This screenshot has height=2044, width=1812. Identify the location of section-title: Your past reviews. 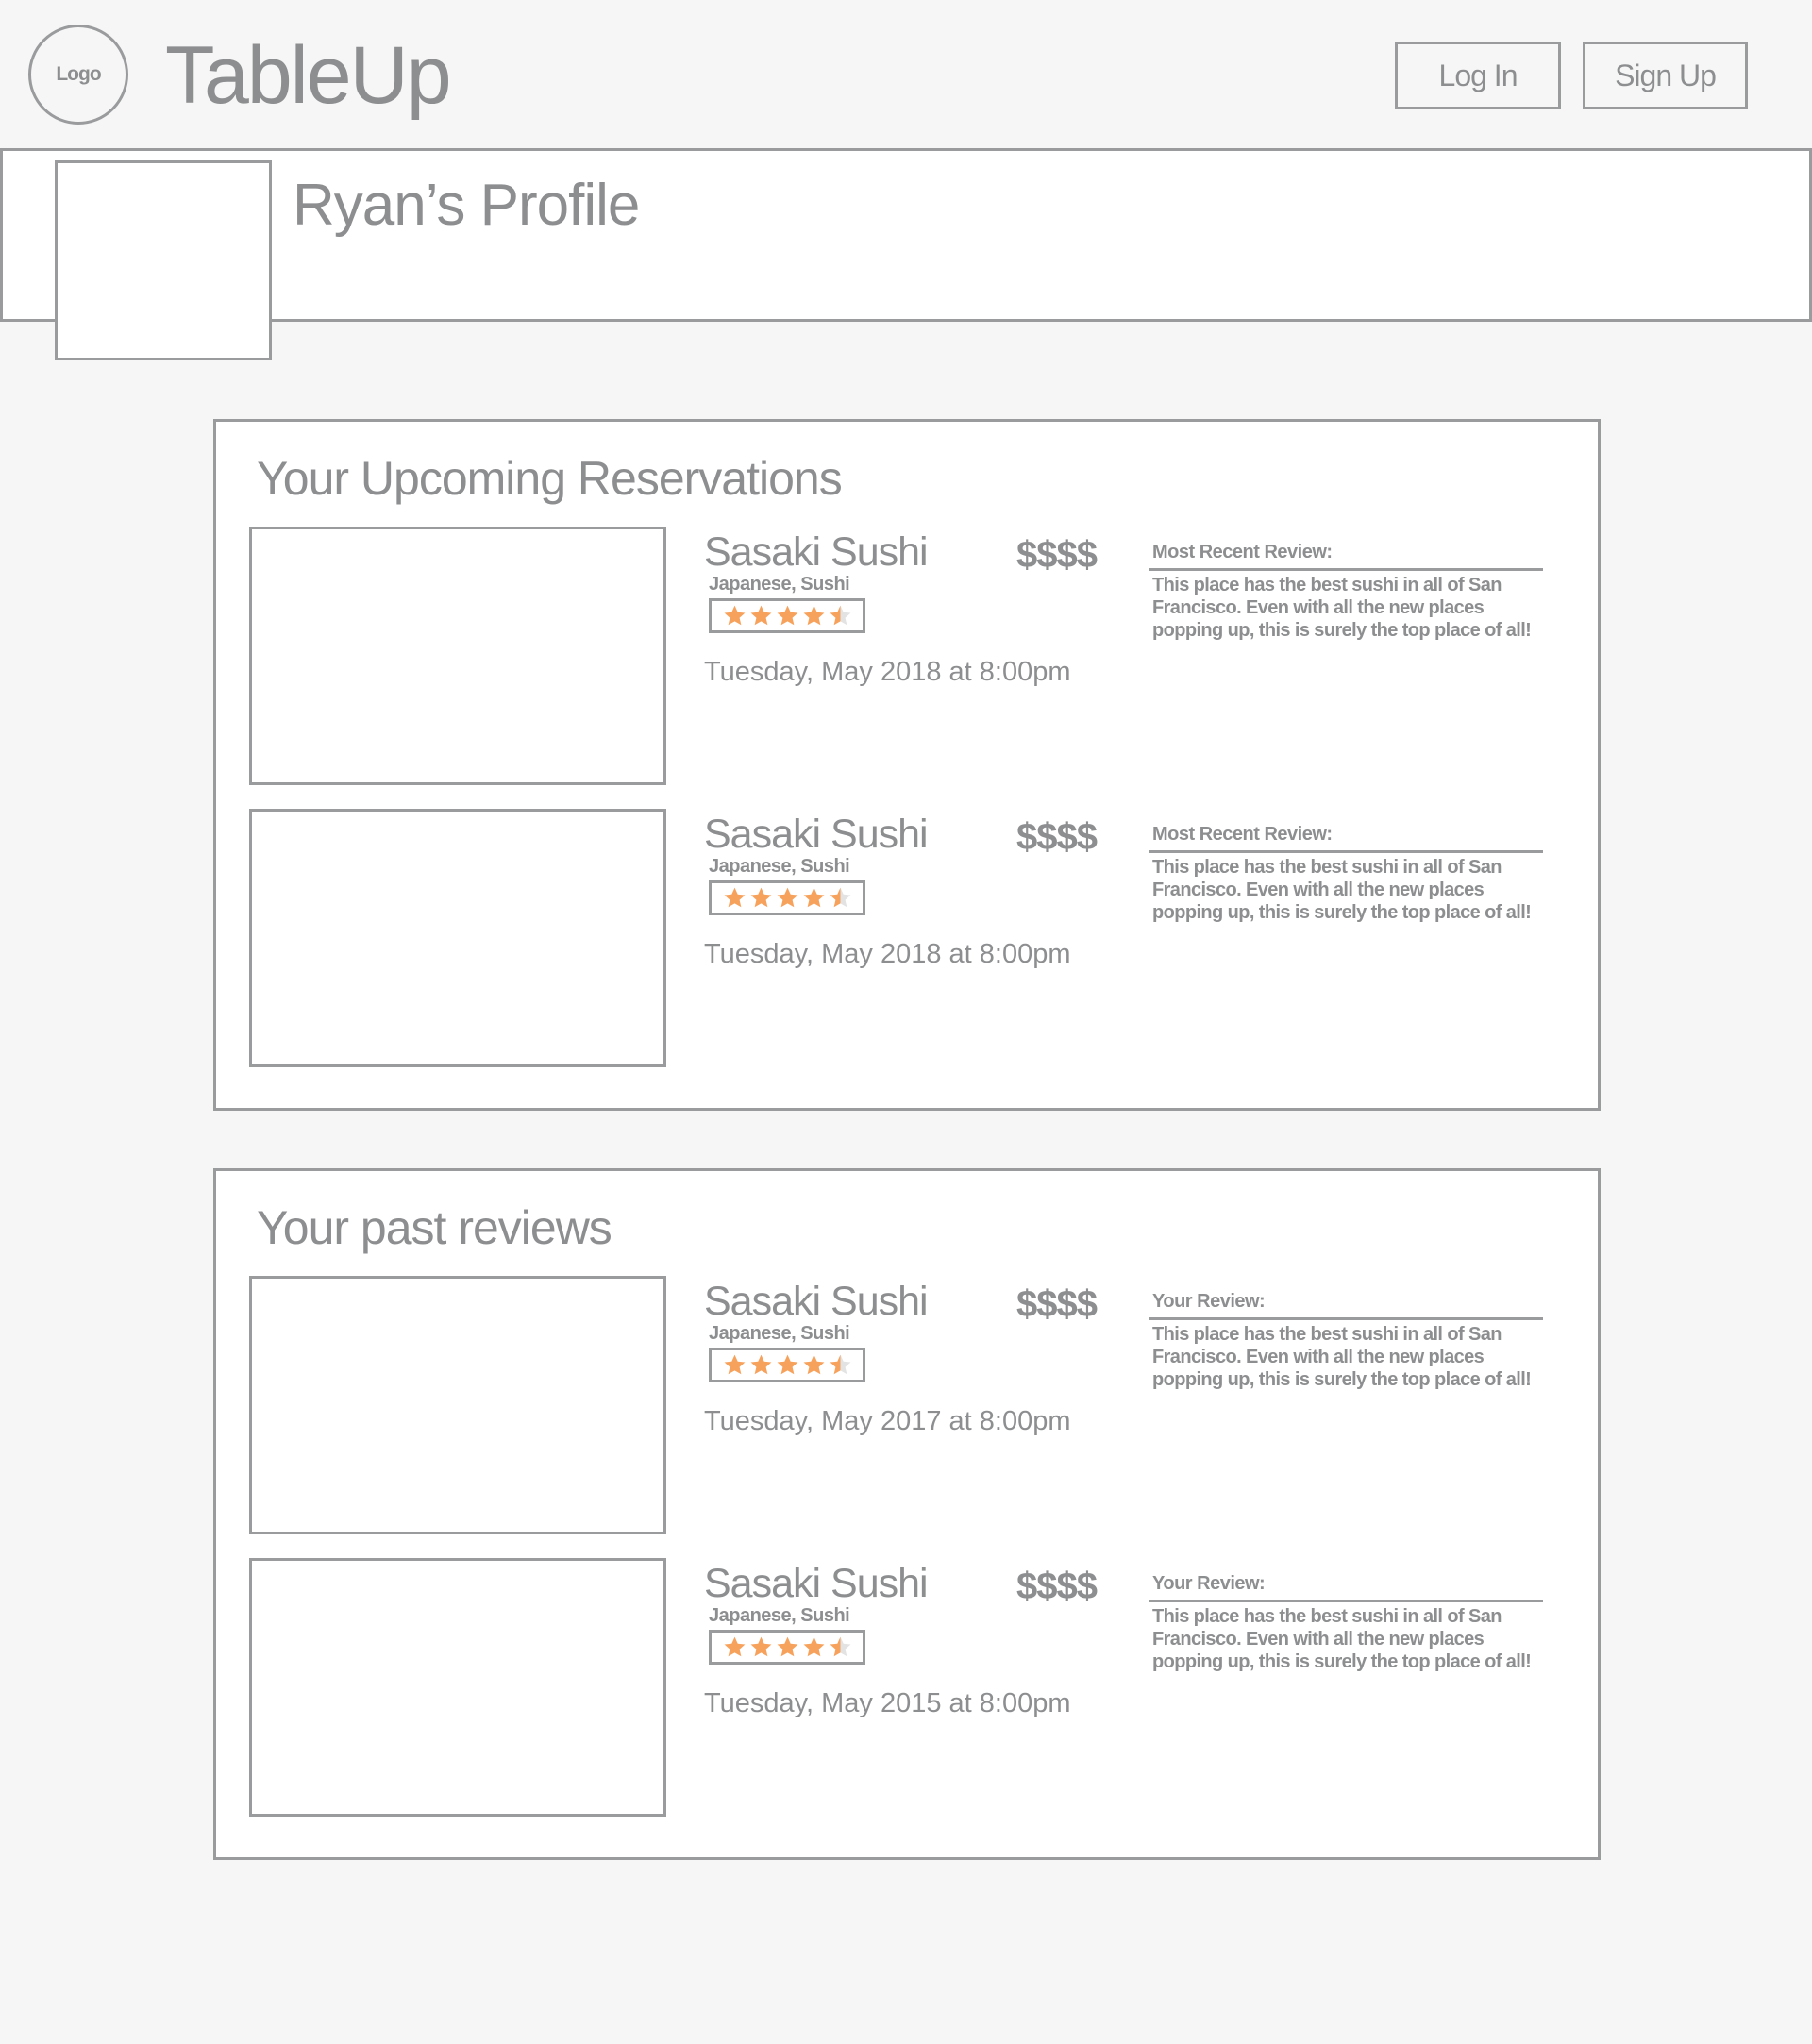
(435, 1227).